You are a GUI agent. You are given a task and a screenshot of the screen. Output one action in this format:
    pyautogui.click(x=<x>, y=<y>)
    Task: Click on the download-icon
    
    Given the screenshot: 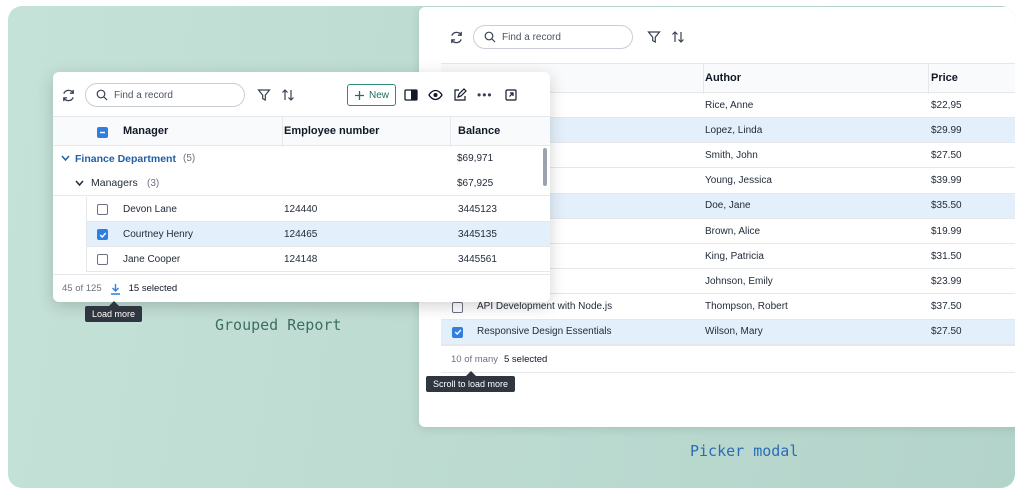 What is the action you would take?
    pyautogui.click(x=115, y=289)
    